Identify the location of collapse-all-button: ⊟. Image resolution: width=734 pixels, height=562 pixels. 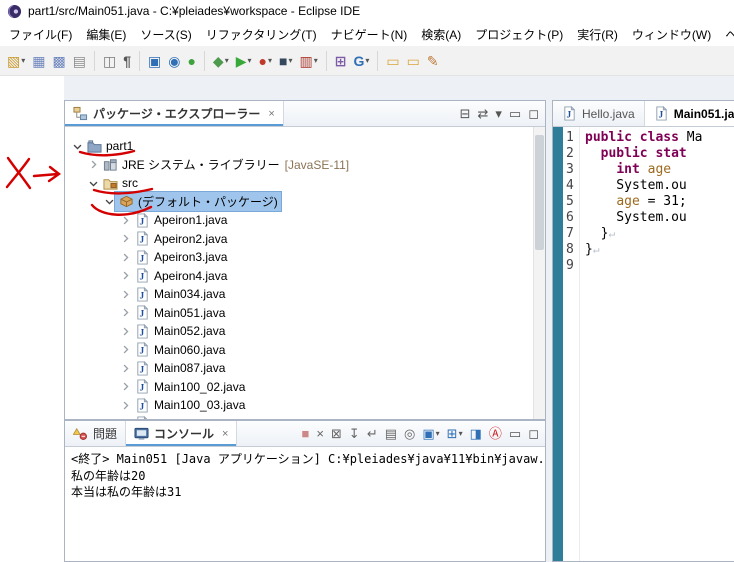
(465, 113).